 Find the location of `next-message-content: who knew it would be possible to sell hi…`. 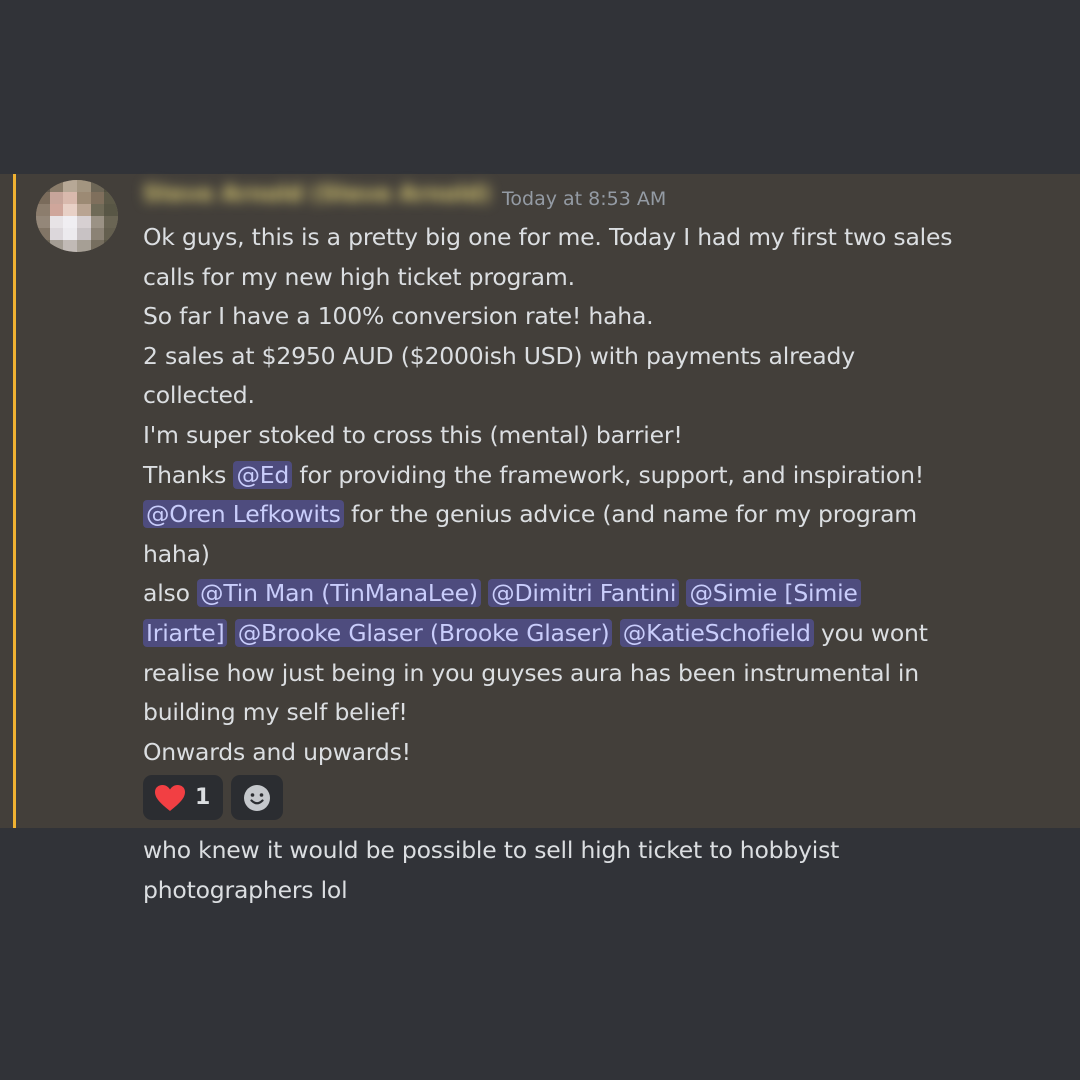

next-message-content: who knew it would be possible to sell hi… is located at coordinates (491, 870).